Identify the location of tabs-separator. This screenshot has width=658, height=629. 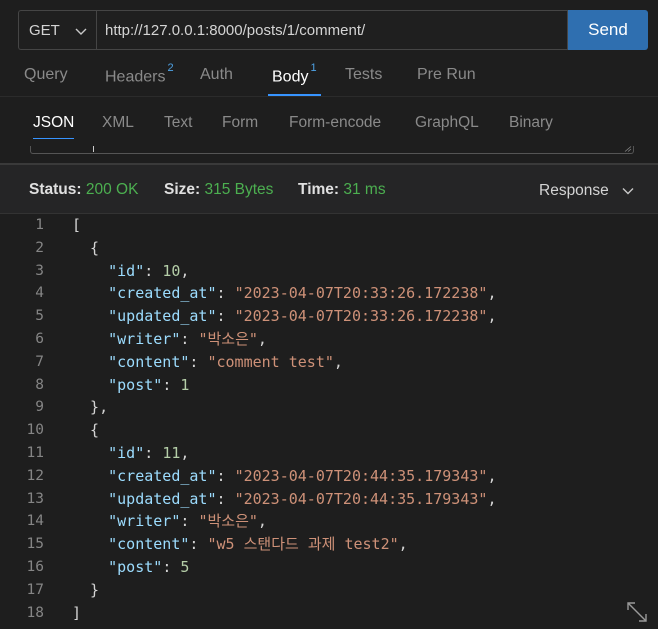
(329, 96).